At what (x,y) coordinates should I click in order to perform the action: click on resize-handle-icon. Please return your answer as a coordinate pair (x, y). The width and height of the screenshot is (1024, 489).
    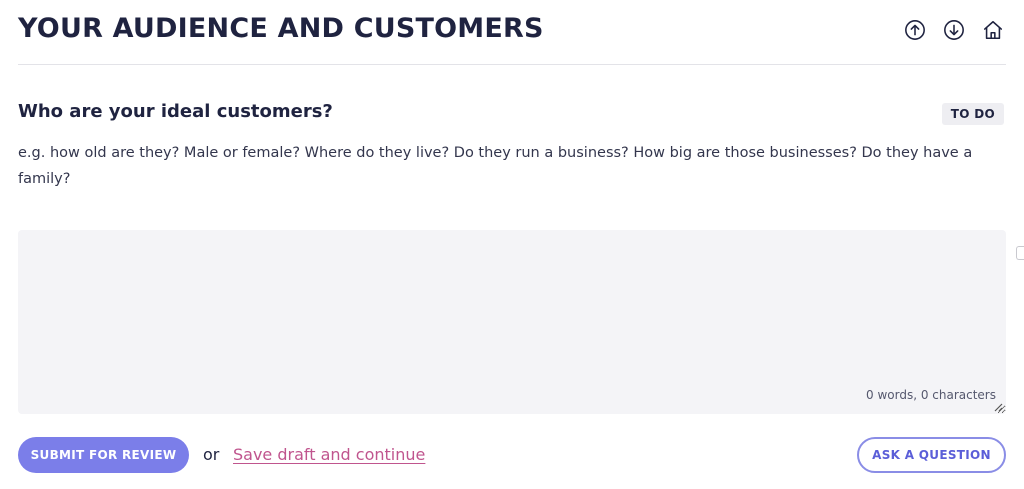
    Looking at the image, I should click on (998, 407).